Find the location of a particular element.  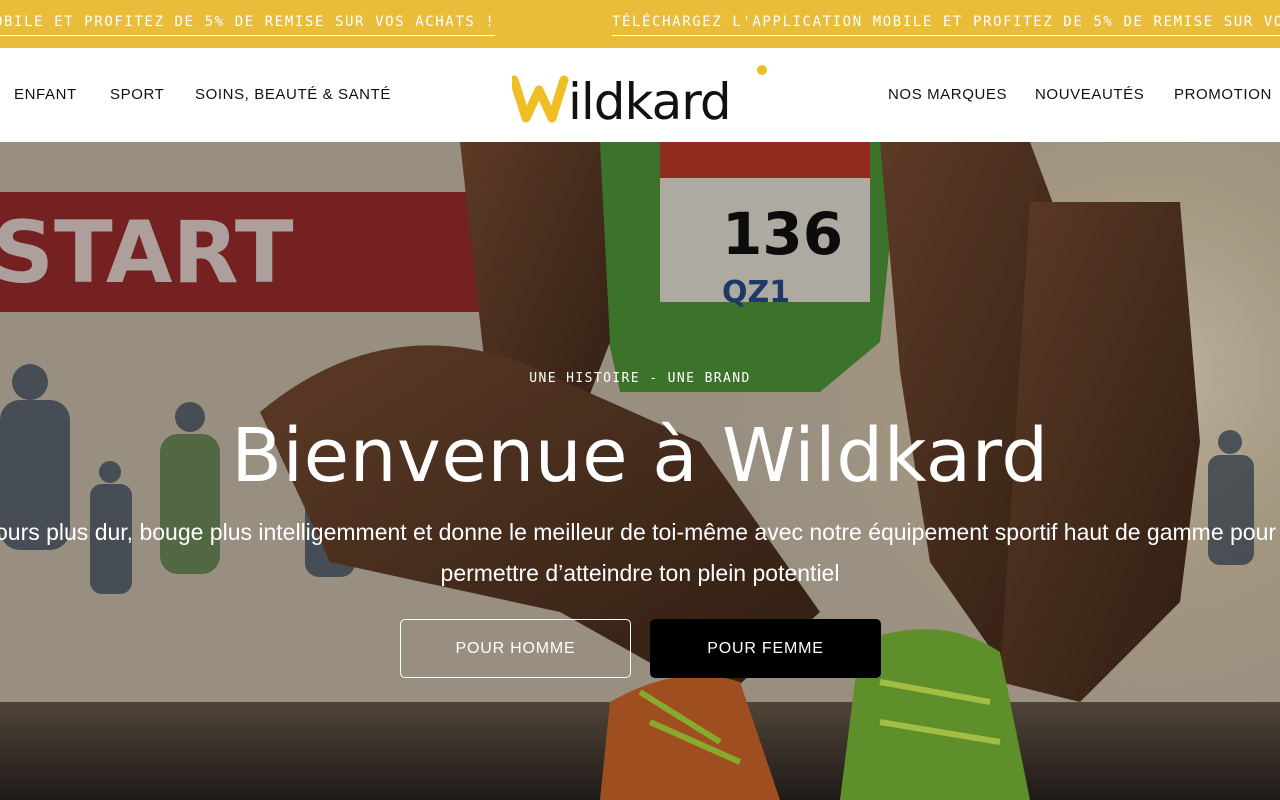

hero-eyebrow: UNE HISTOIRE - UNE BRAND is located at coordinates (640, 378).